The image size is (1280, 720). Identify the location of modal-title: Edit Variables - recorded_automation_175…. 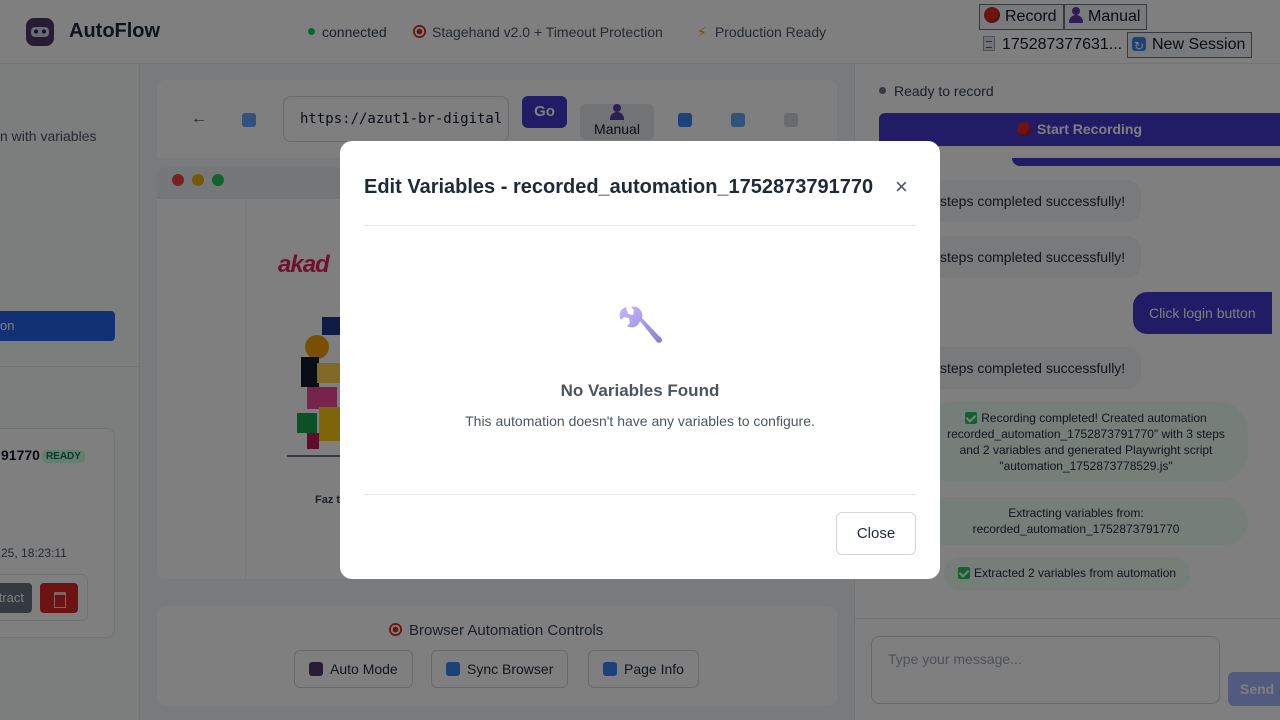
(619, 187).